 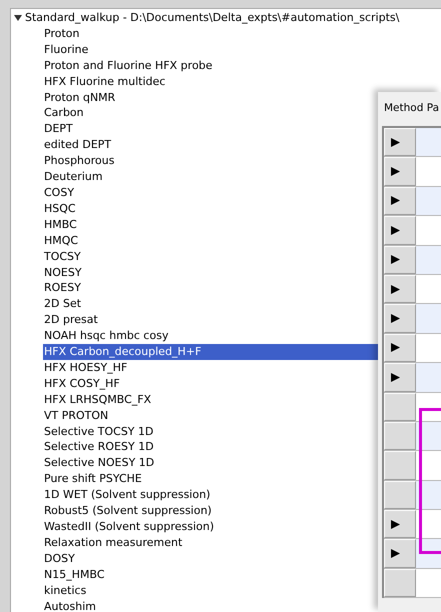 What do you see at coordinates (97, 400) in the screenshot?
I see `tree-item: HFX LRHSQMBC_FX` at bounding box center [97, 400].